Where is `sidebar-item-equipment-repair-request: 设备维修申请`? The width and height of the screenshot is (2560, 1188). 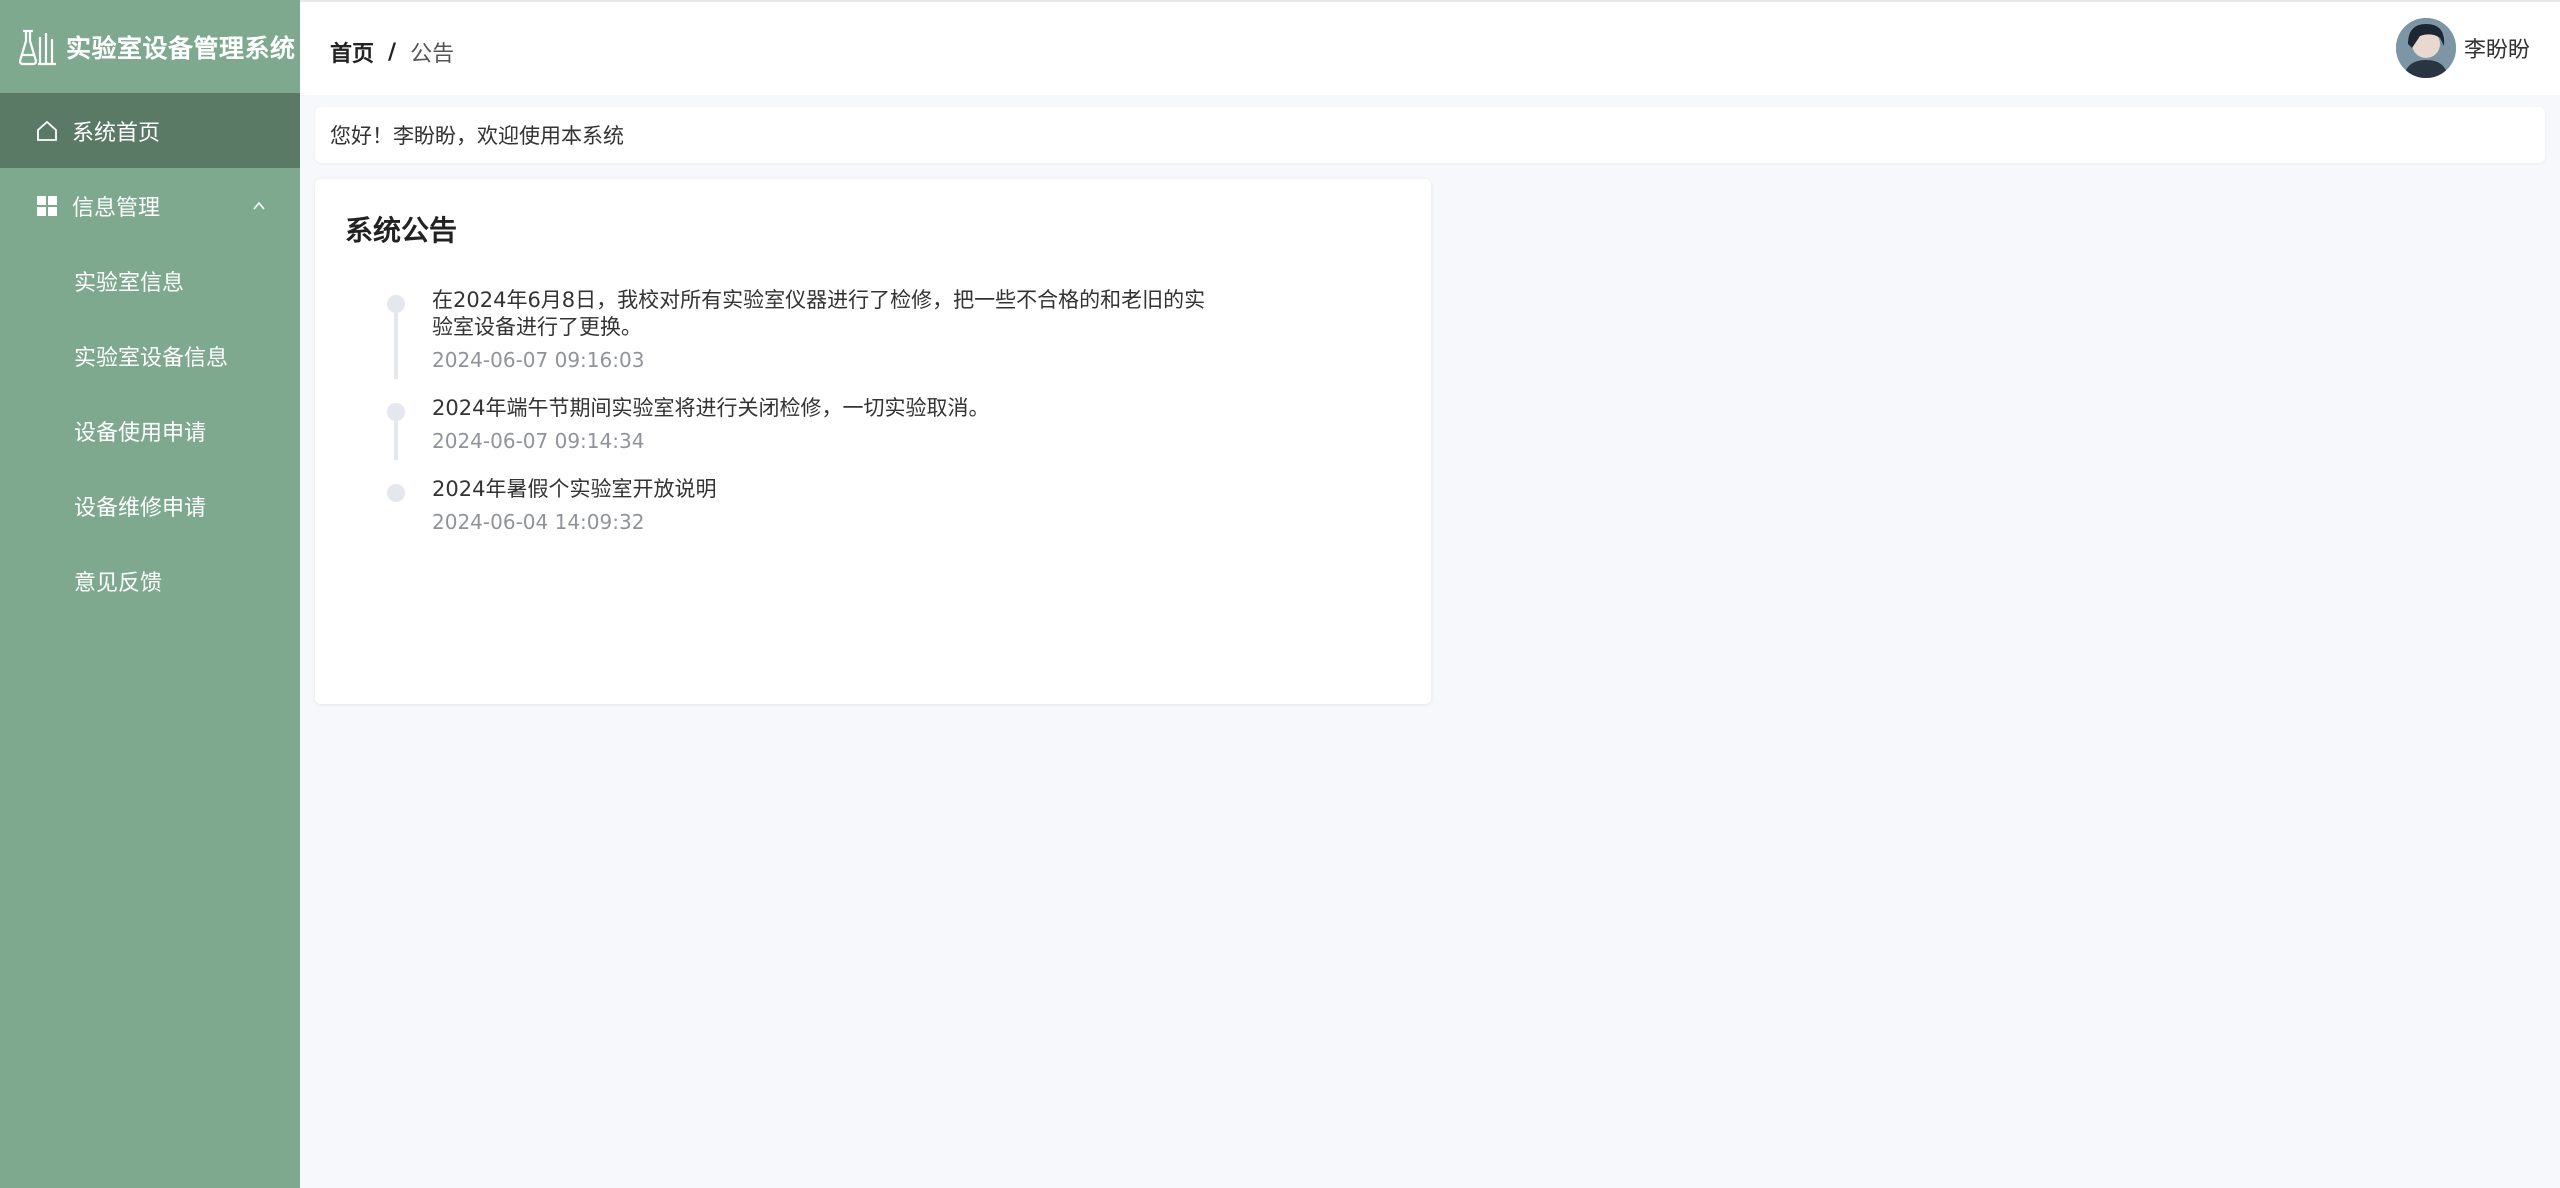 sidebar-item-equipment-repair-request: 设备维修申请 is located at coordinates (150, 505).